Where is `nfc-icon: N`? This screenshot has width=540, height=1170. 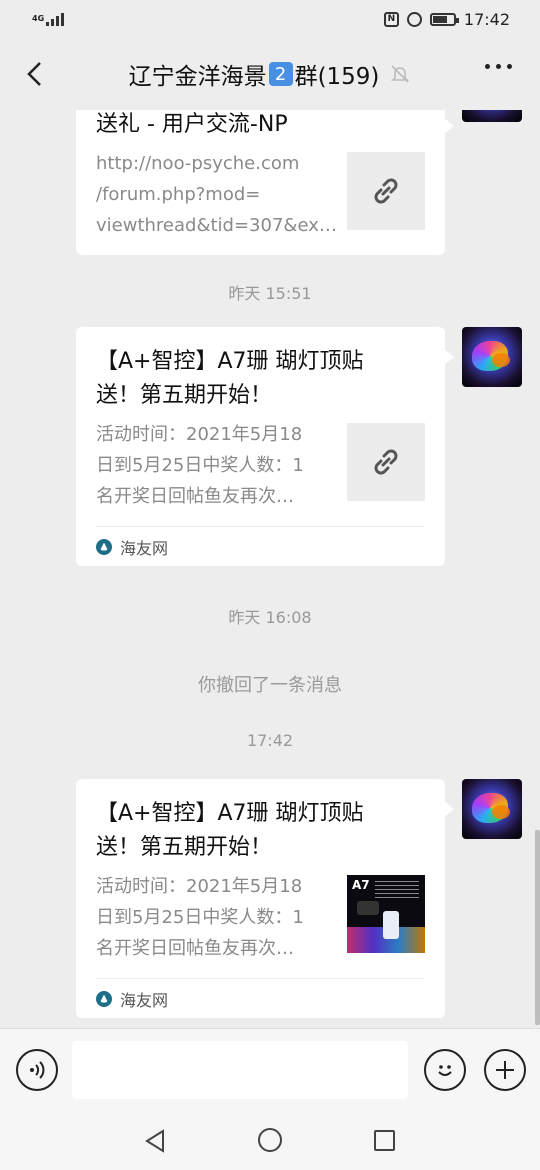 nfc-icon: N is located at coordinates (391, 19).